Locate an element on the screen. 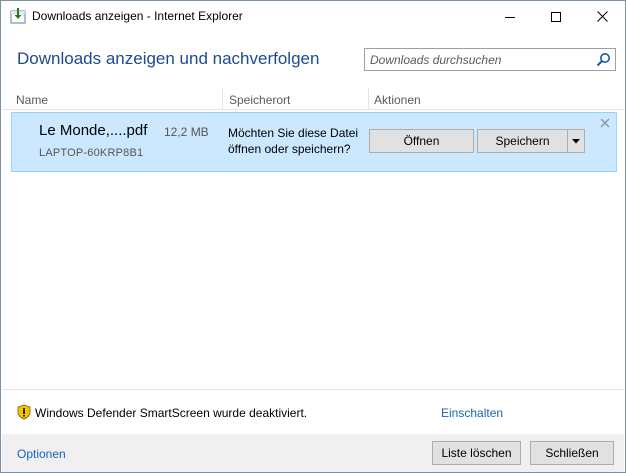 The height and width of the screenshot is (473, 626). column-headers: Name Speicherort Aktionen is located at coordinates (313, 99).